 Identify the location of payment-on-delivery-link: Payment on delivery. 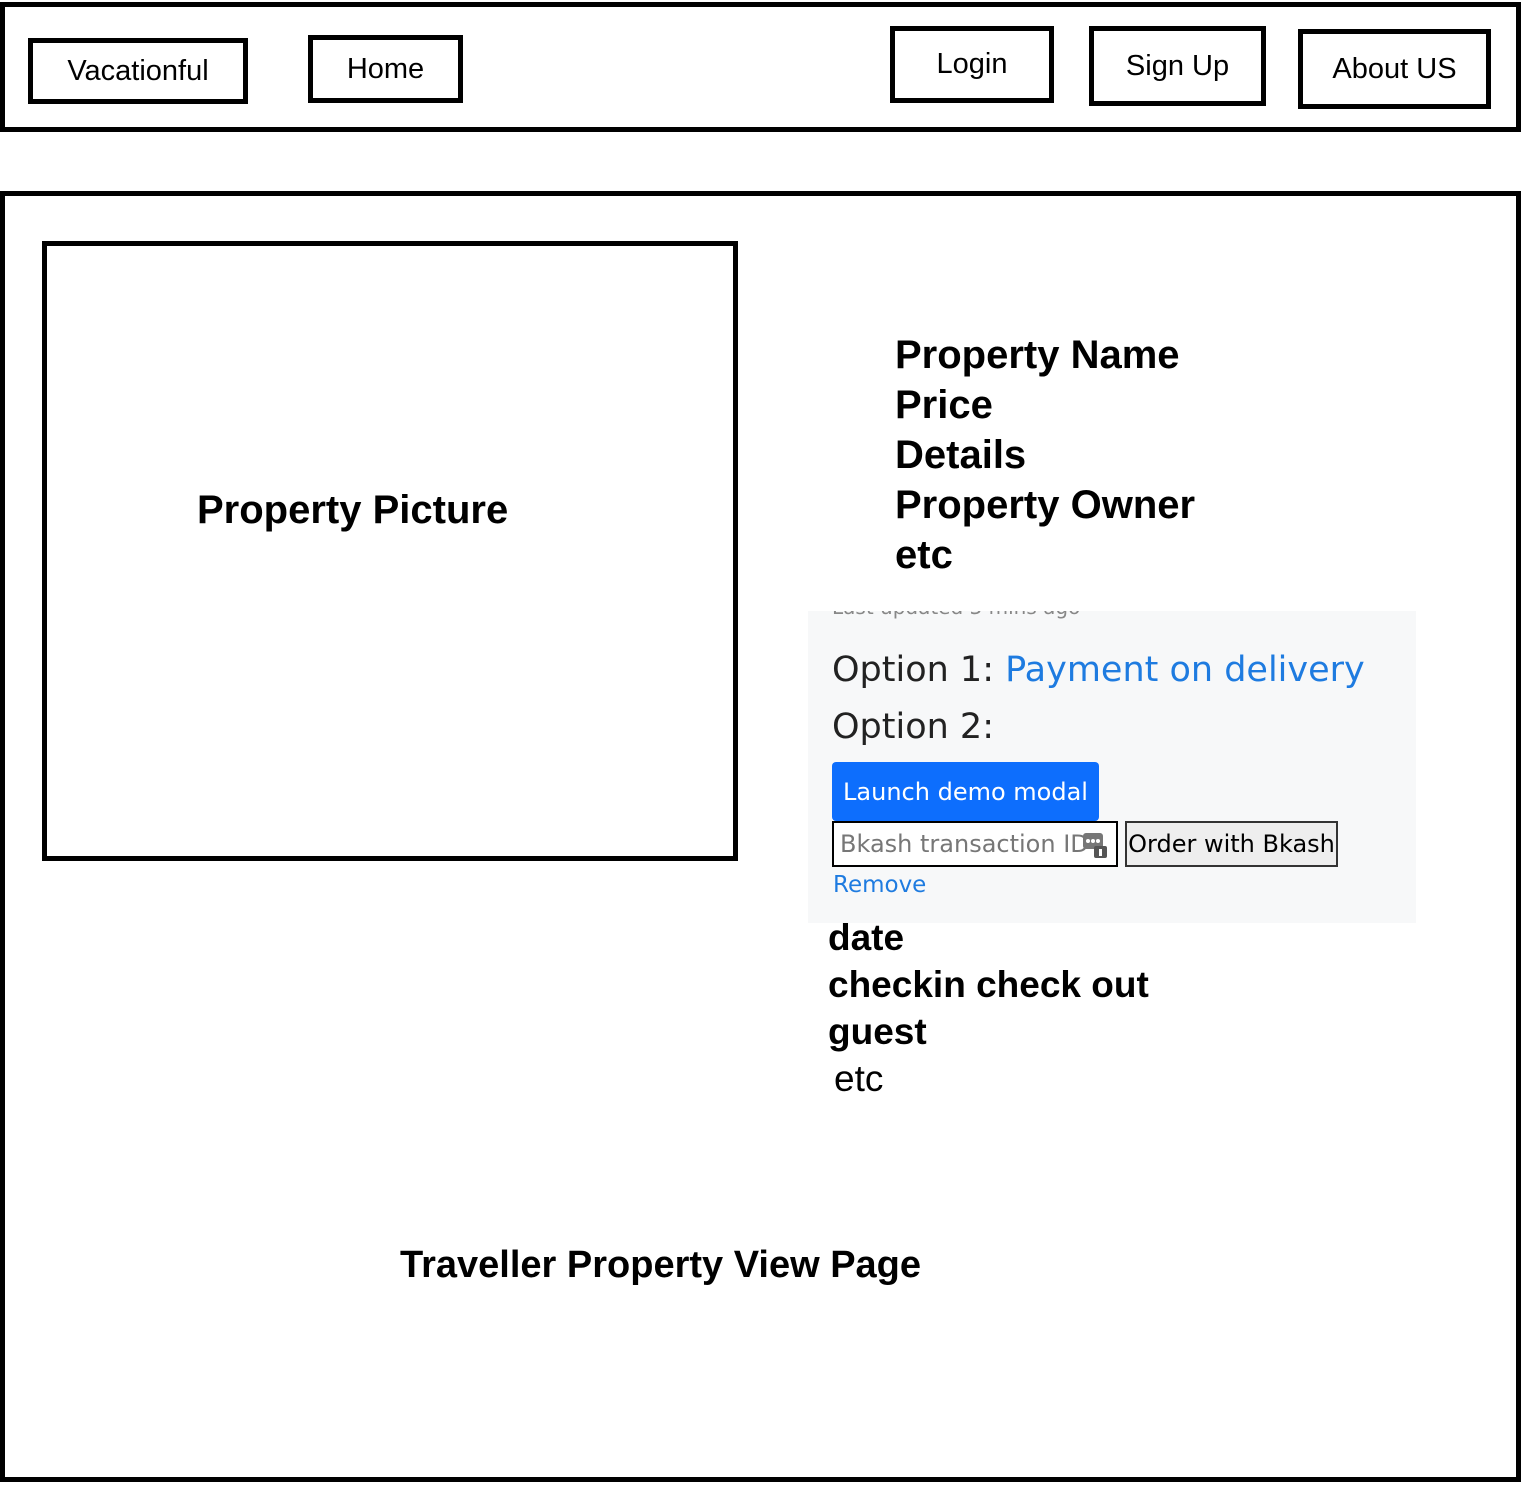
(1185, 670).